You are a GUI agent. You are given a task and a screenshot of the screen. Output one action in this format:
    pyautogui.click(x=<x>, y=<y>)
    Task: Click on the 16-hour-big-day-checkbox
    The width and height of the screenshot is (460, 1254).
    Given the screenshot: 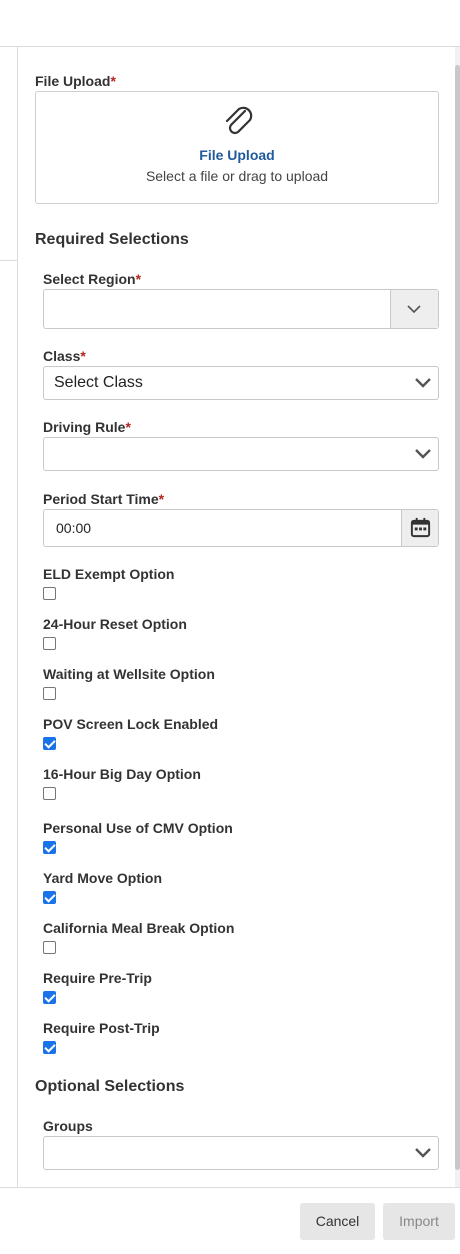 What is the action you would take?
    pyautogui.click(x=49, y=793)
    